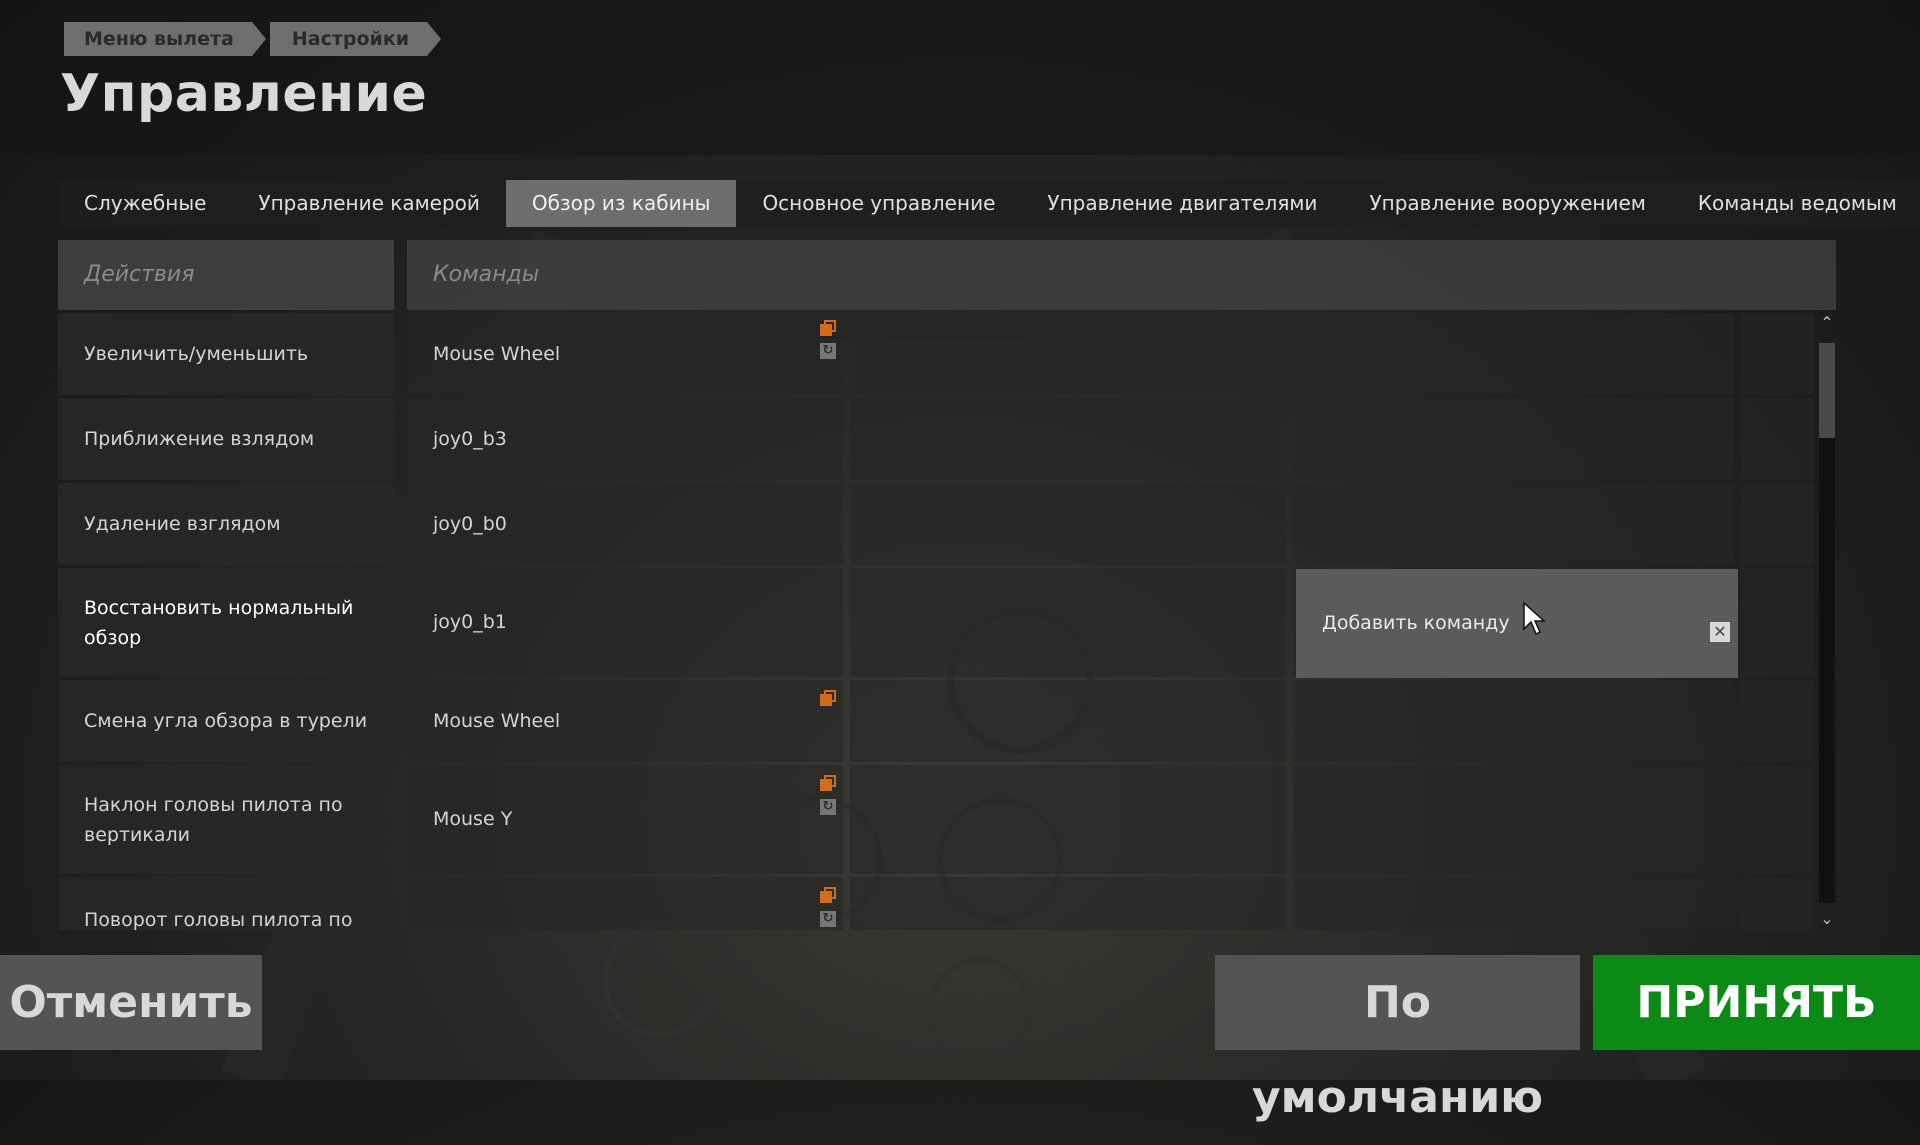 This screenshot has height=1145, width=1920. I want to click on breadcrumb-item-settings: Настройки, so click(355, 39).